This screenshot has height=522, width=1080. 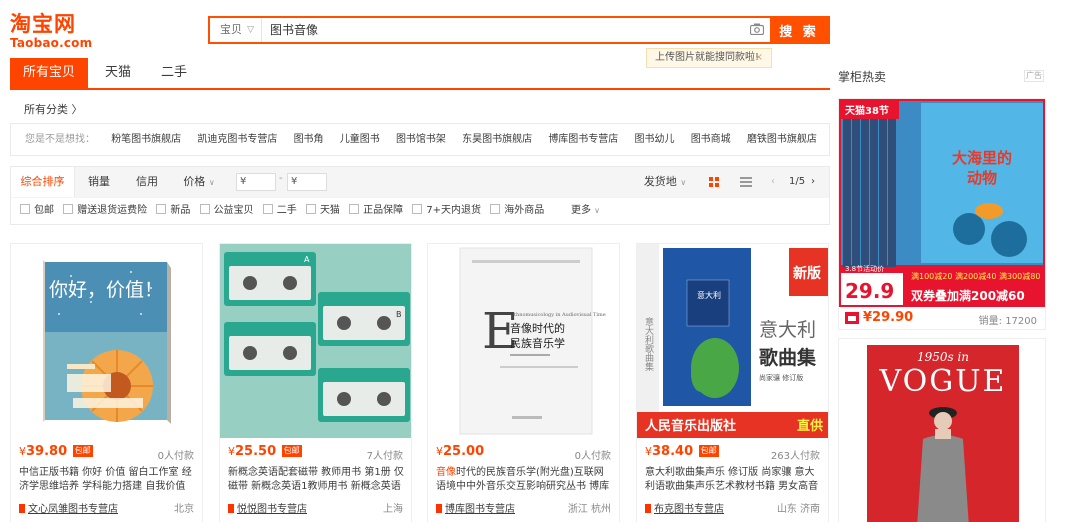 What do you see at coordinates (869, 291) in the screenshot?
I see `ad-promo-price: 29.9` at bounding box center [869, 291].